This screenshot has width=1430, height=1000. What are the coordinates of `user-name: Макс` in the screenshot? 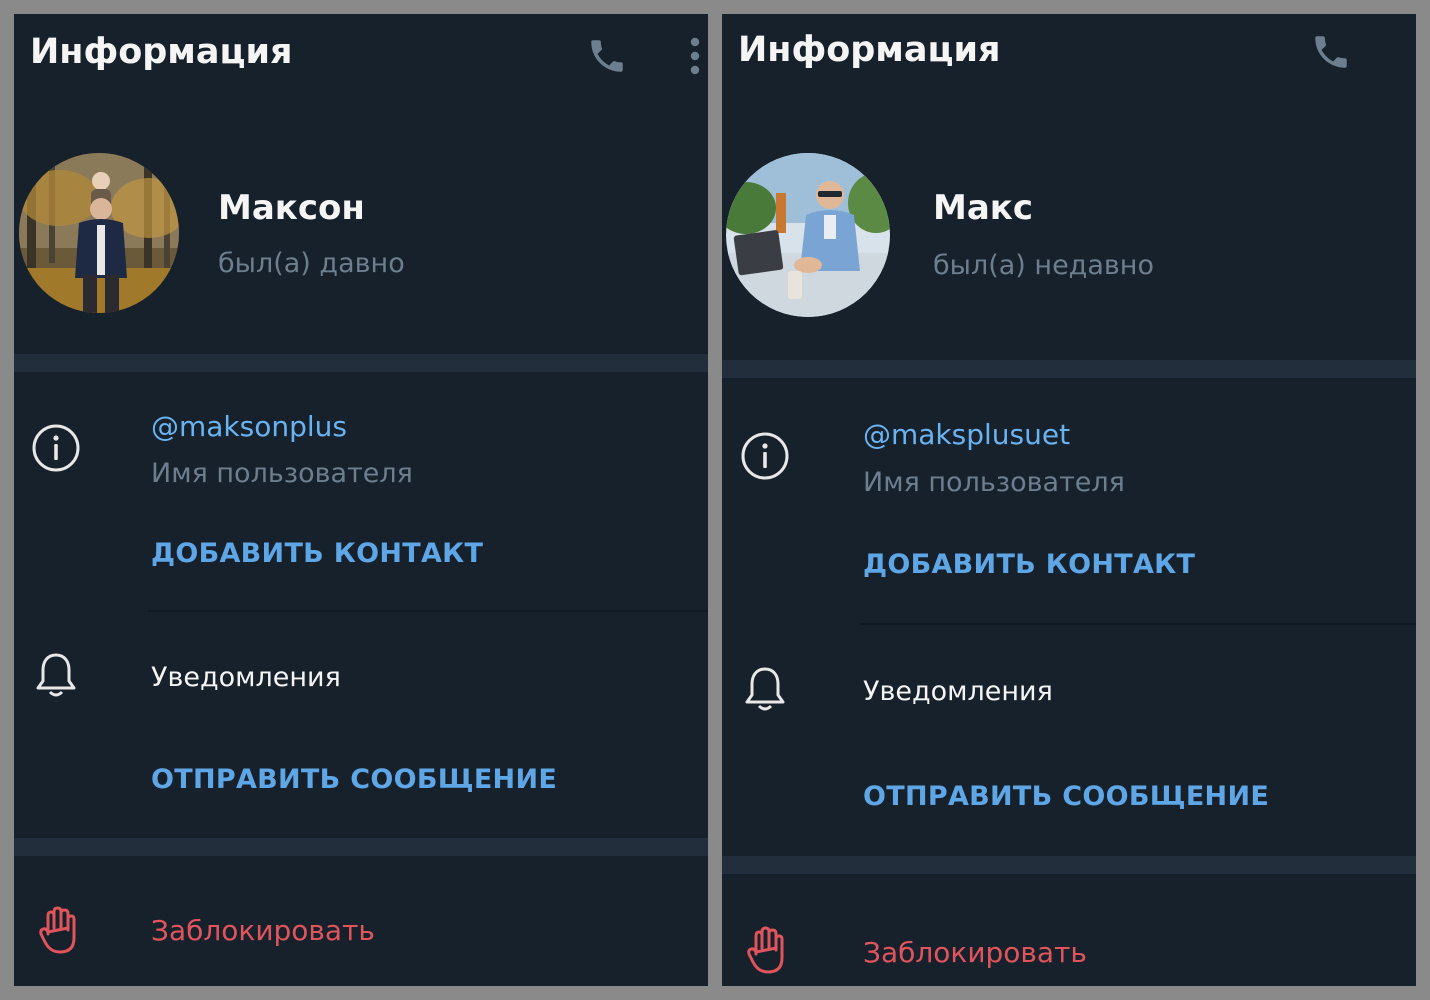 It's located at (983, 208).